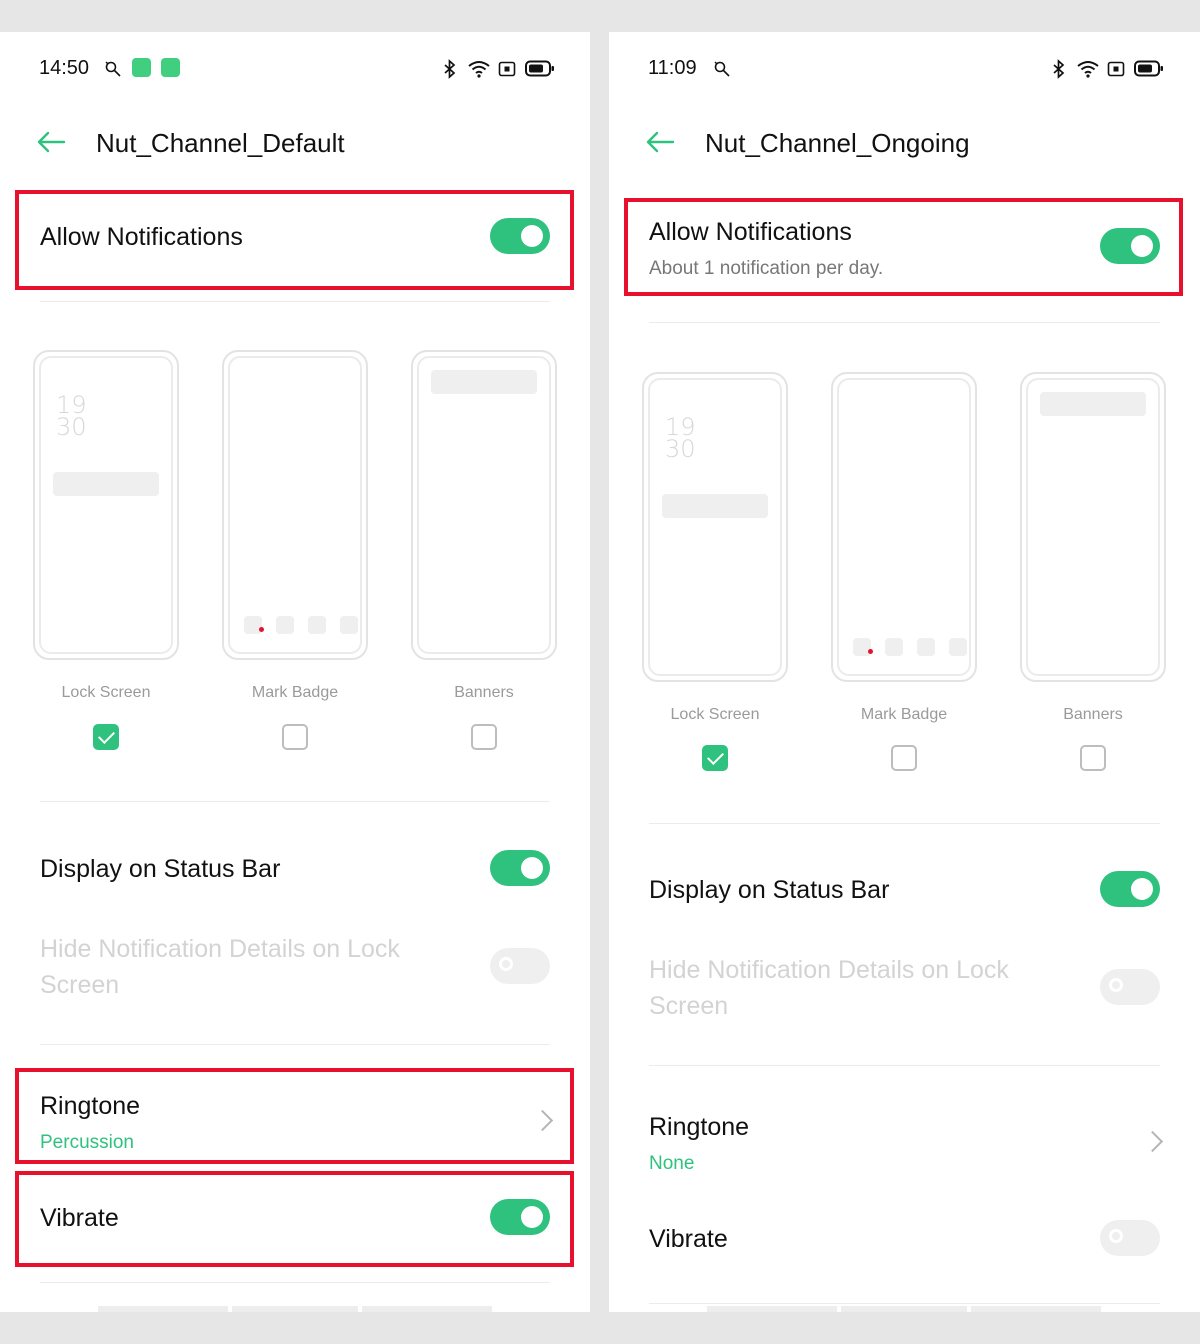  I want to click on status-bar: 14:50, so click(295, 68).